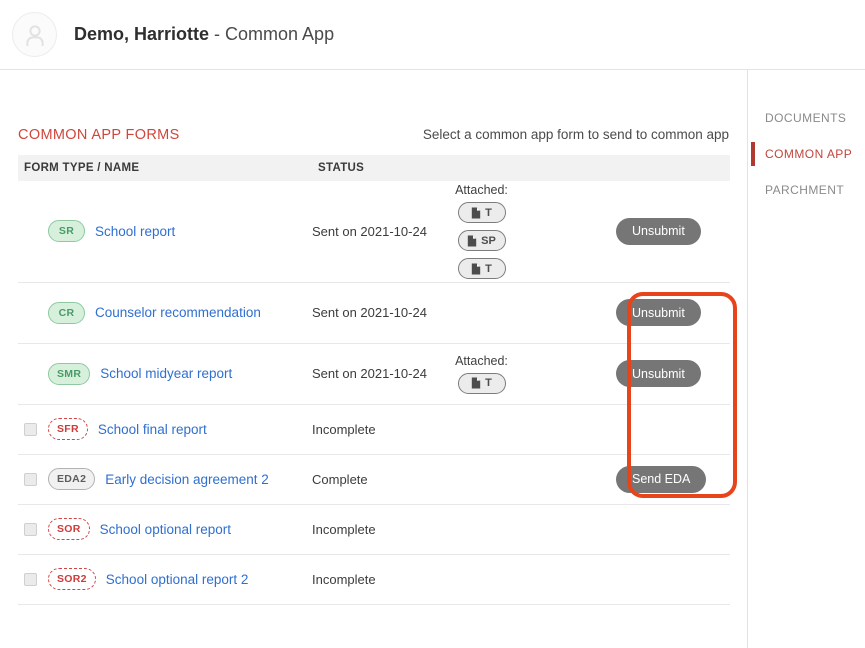 The height and width of the screenshot is (648, 865). I want to click on page-title: Demo, Harriotte - Common App, so click(204, 34).